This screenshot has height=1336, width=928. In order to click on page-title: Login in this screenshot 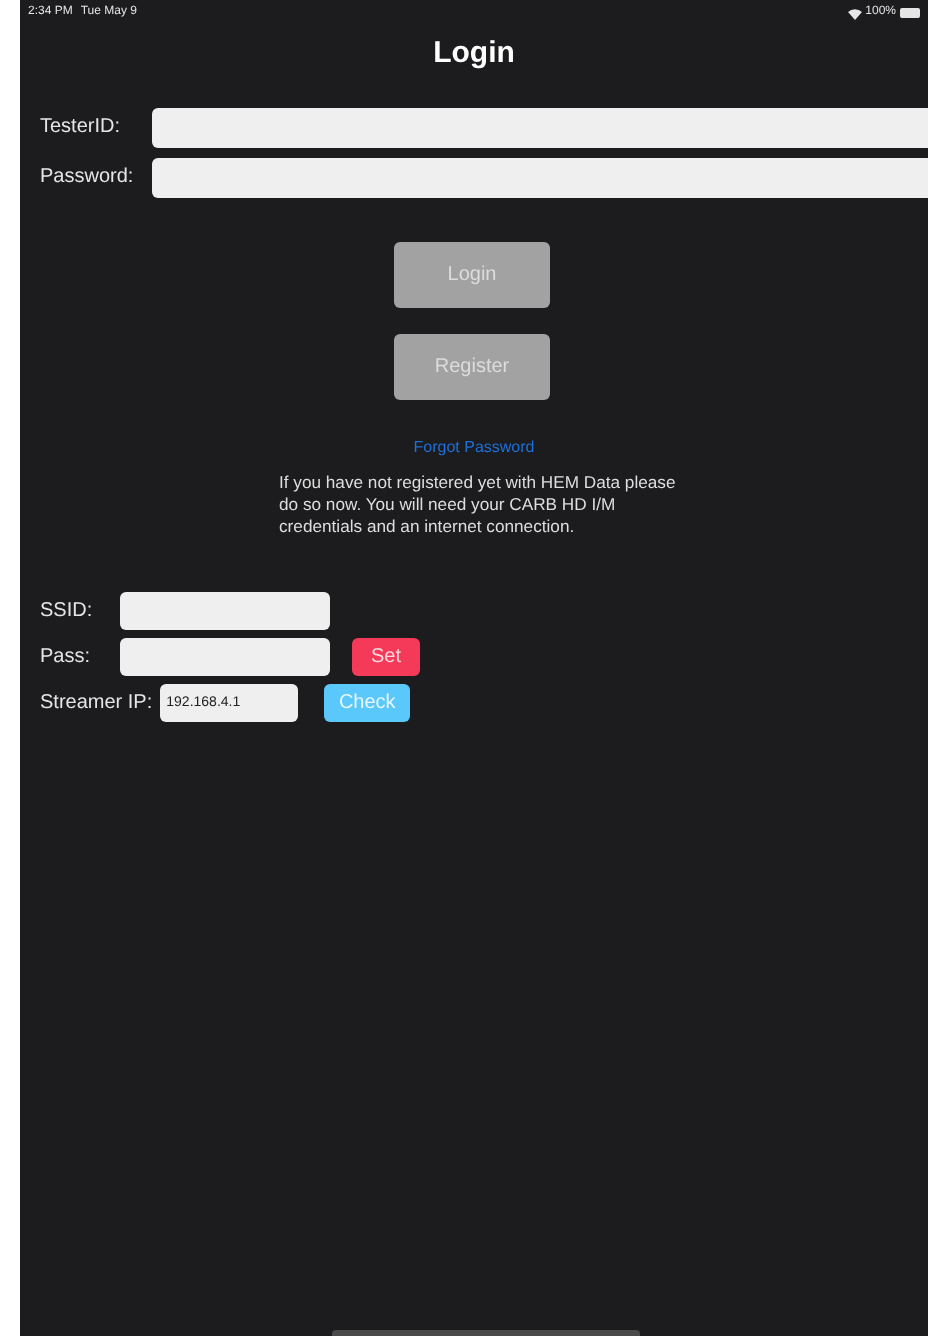, I will do `click(474, 54)`.